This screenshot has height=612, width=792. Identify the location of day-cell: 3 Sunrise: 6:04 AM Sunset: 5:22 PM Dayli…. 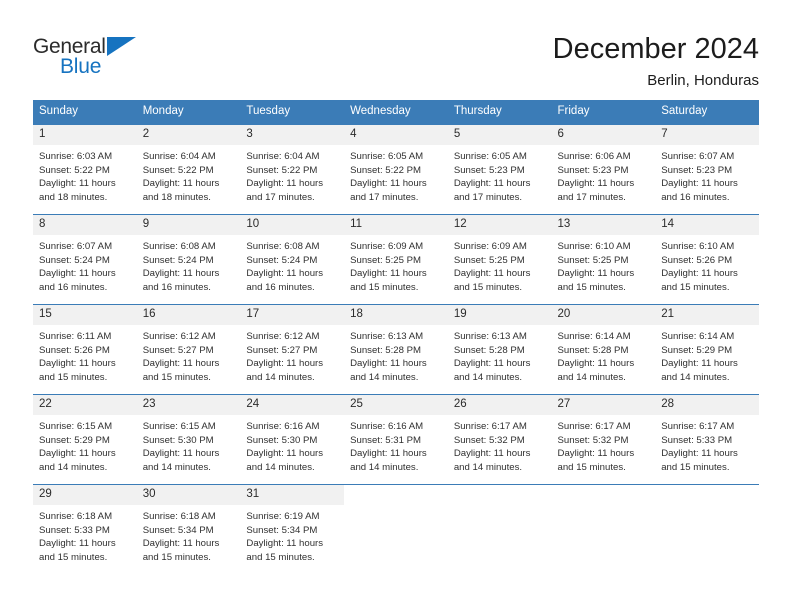
(292, 169).